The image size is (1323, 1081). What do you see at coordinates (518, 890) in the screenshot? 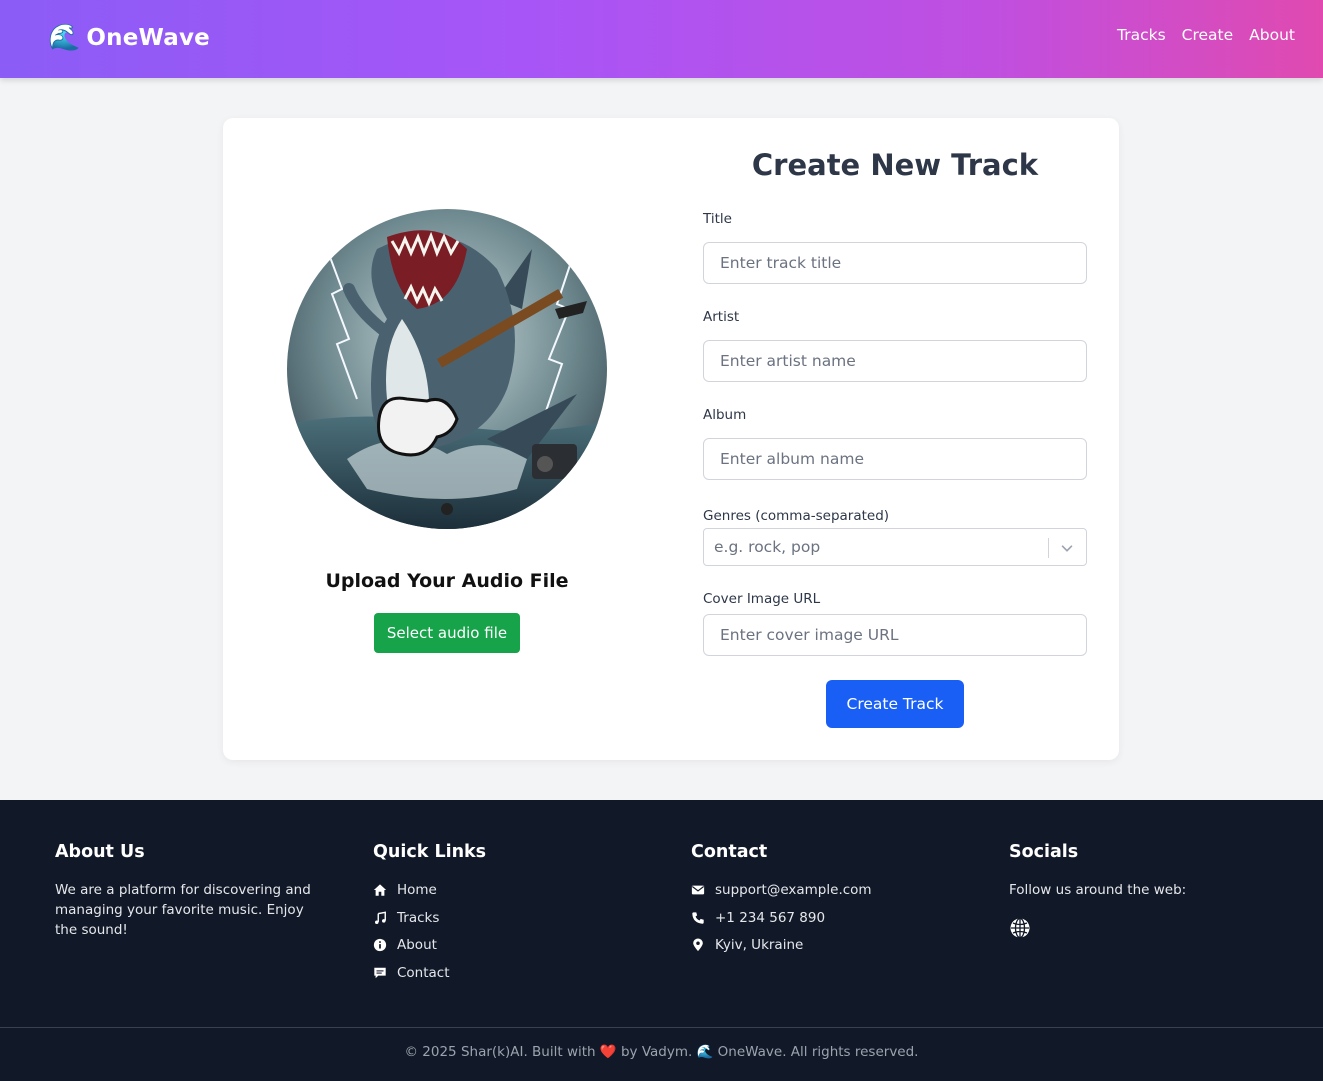
I see `footer-link-home: Home` at bounding box center [518, 890].